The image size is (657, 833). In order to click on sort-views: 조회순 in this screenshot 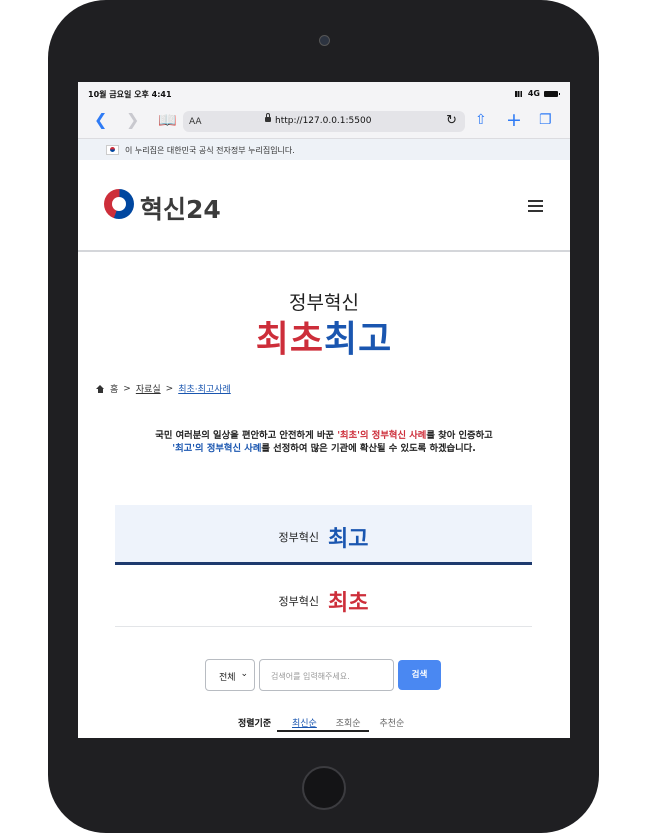, I will do `click(348, 724)`.